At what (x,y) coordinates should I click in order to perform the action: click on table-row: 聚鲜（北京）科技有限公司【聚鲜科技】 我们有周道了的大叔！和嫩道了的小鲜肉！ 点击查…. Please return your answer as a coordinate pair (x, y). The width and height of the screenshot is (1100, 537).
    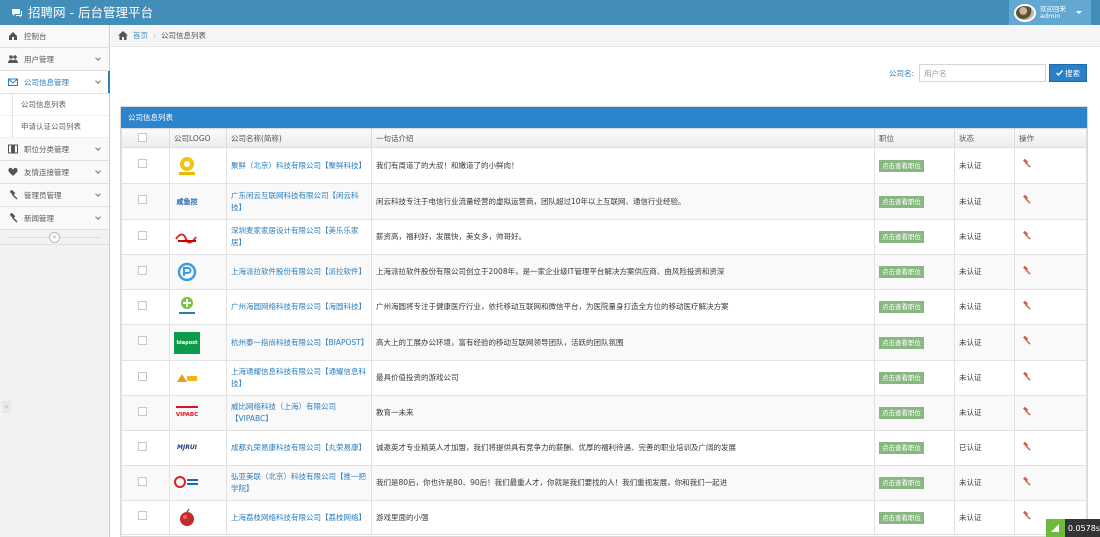
    Looking at the image, I should click on (604, 165).